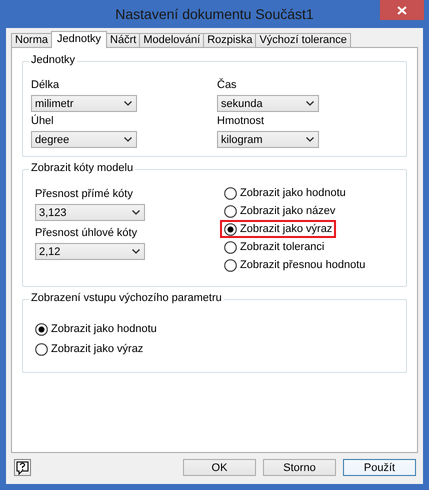 This screenshot has width=429, height=490. What do you see at coordinates (219, 467) in the screenshot?
I see `dialog-button: OK` at bounding box center [219, 467].